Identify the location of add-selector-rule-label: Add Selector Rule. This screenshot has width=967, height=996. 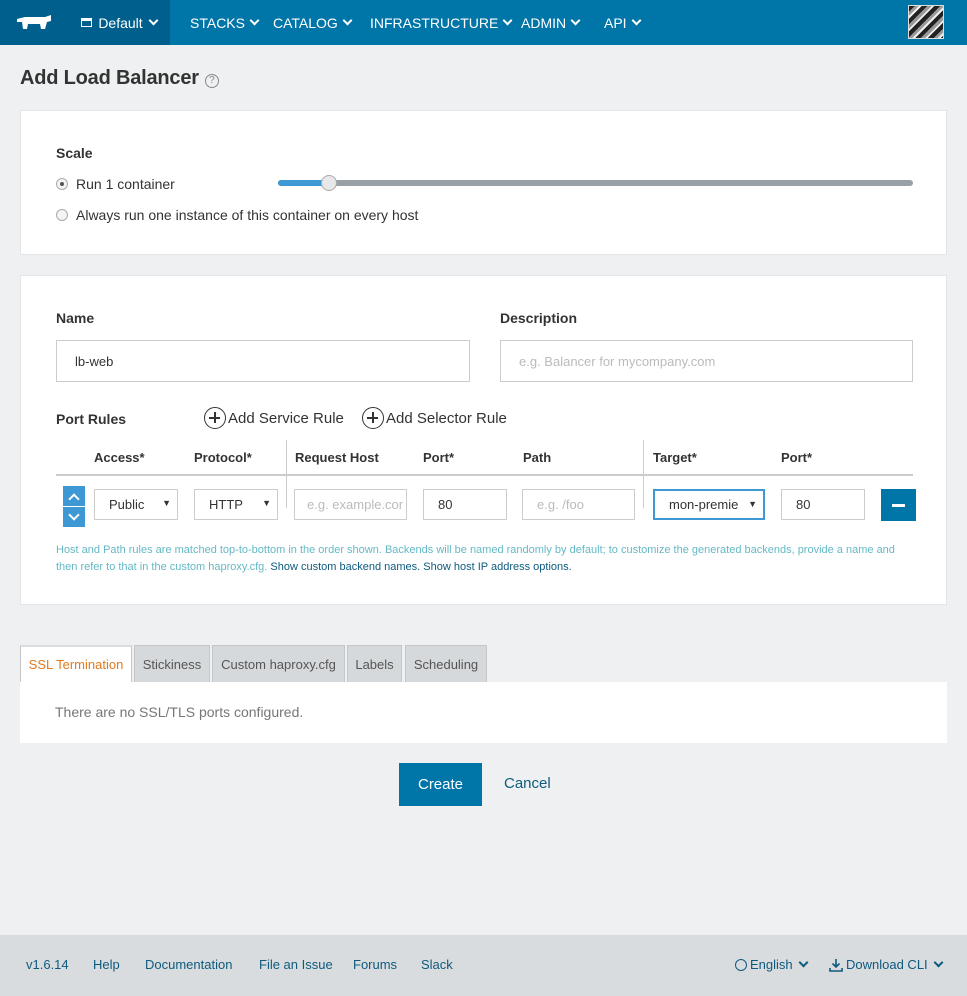
(446, 418).